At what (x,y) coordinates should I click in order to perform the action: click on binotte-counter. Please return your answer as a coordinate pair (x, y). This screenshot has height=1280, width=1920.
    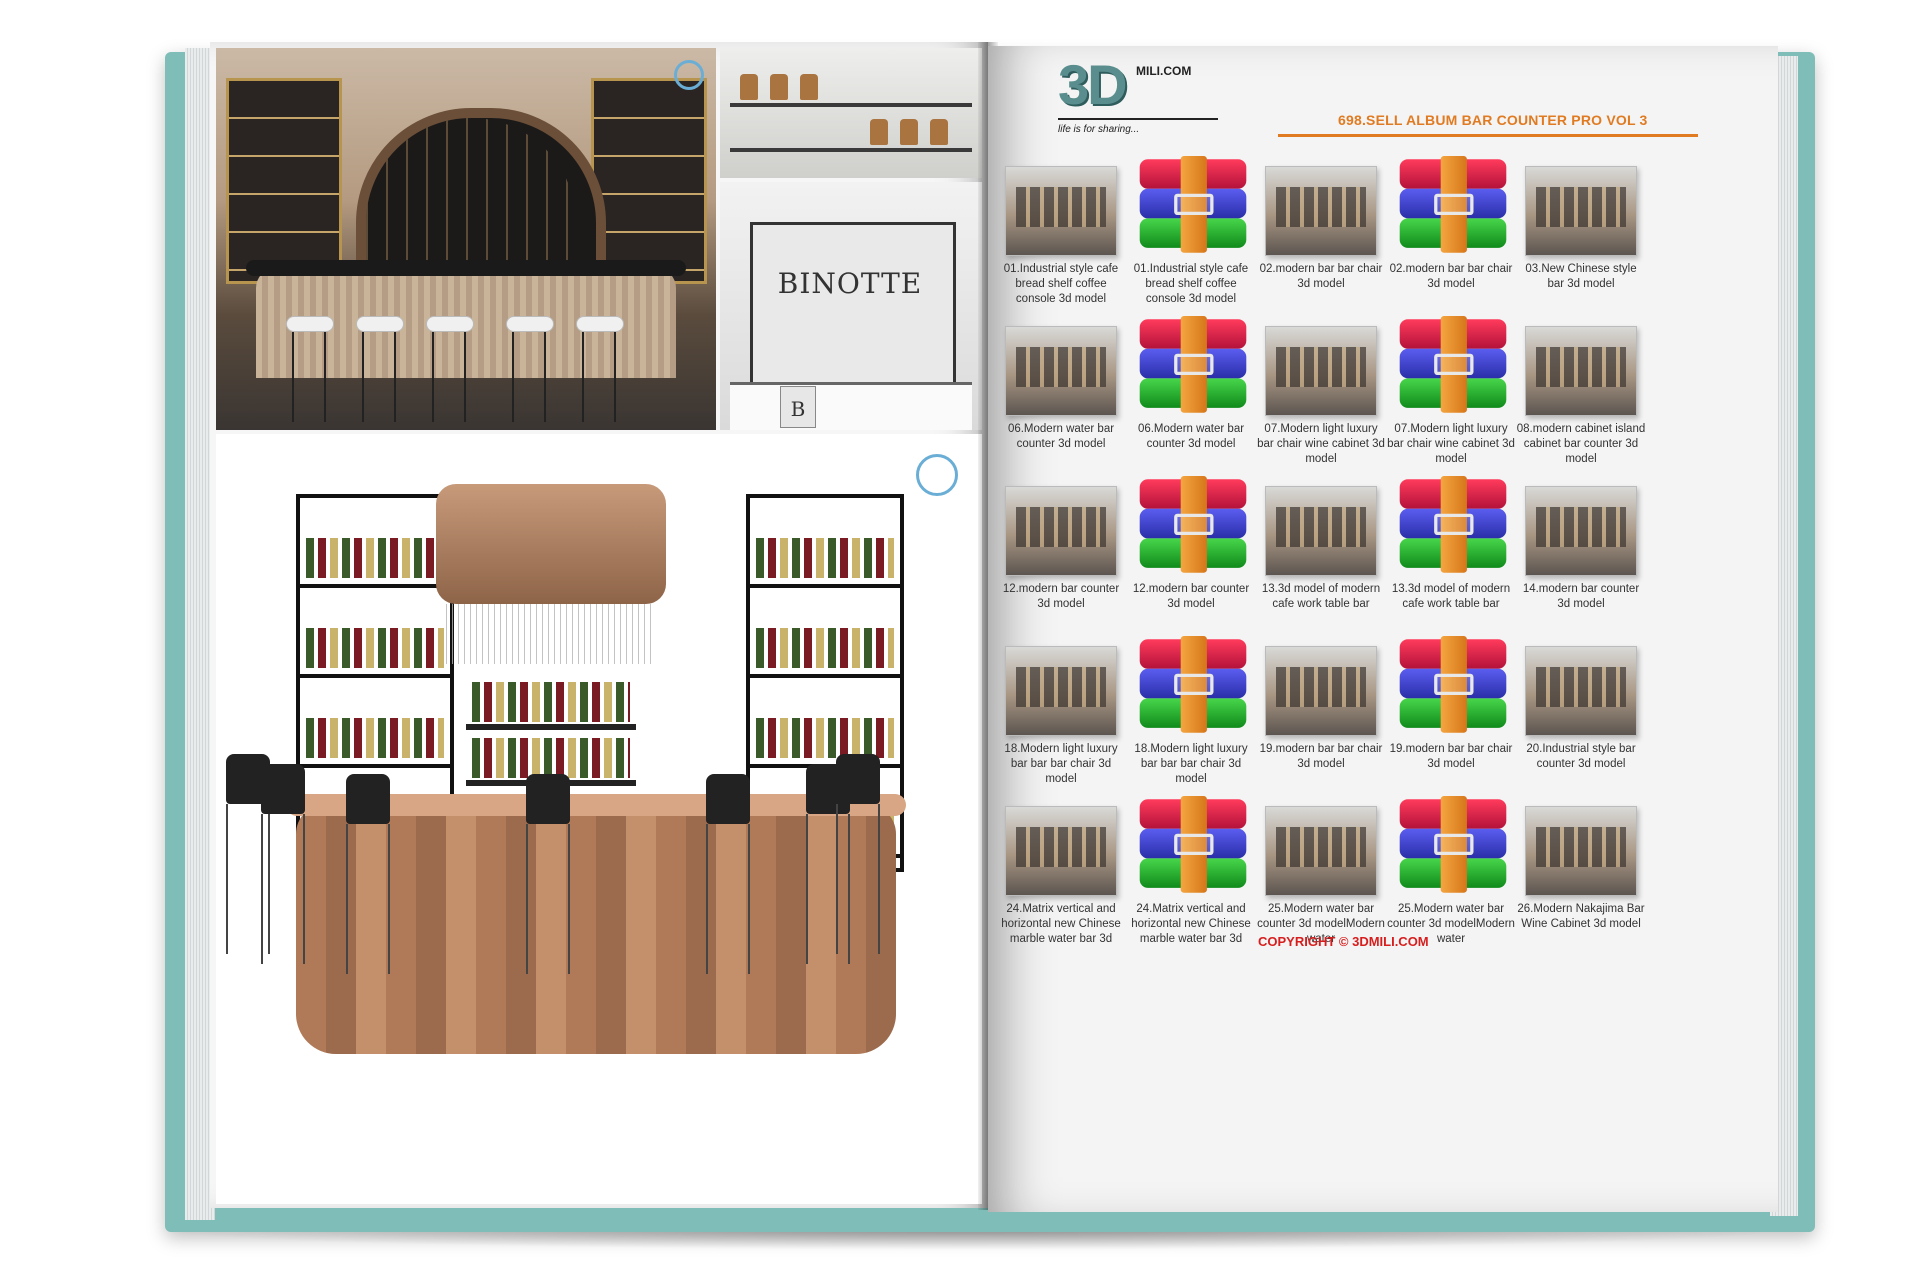
    Looking at the image, I should click on (851, 406).